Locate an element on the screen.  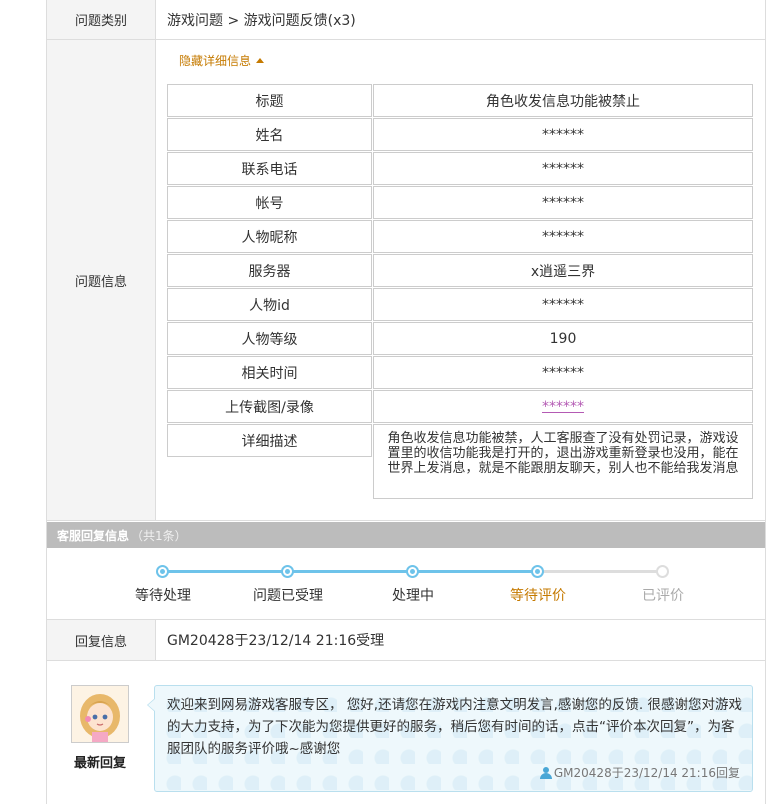
service-reply-title: 客服回复信息 is located at coordinates (93, 535).